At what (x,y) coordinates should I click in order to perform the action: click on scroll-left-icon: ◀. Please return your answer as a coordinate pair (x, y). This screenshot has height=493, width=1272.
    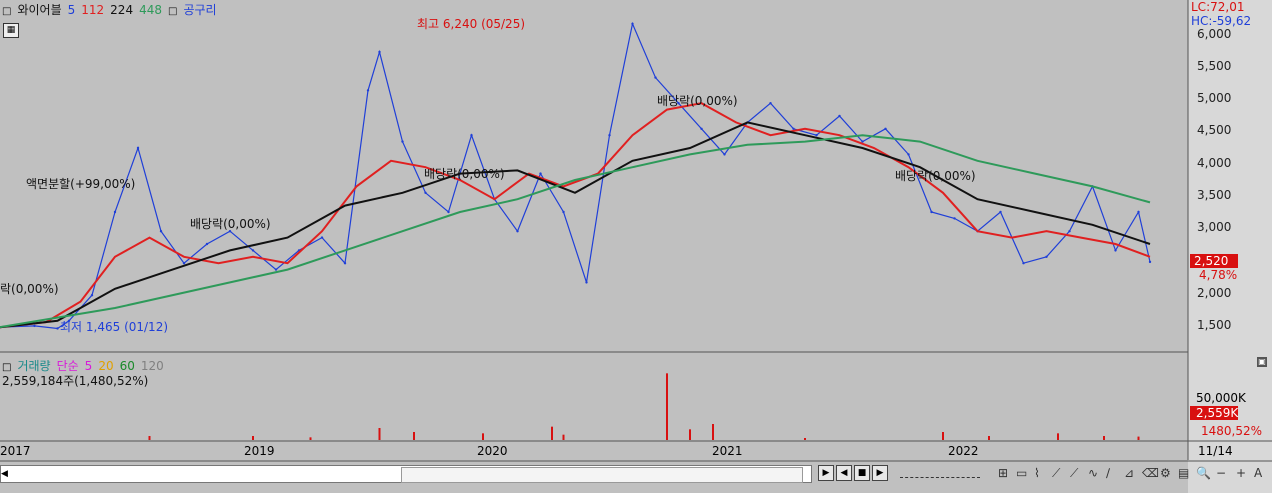
    Looking at the image, I should click on (6, 474).